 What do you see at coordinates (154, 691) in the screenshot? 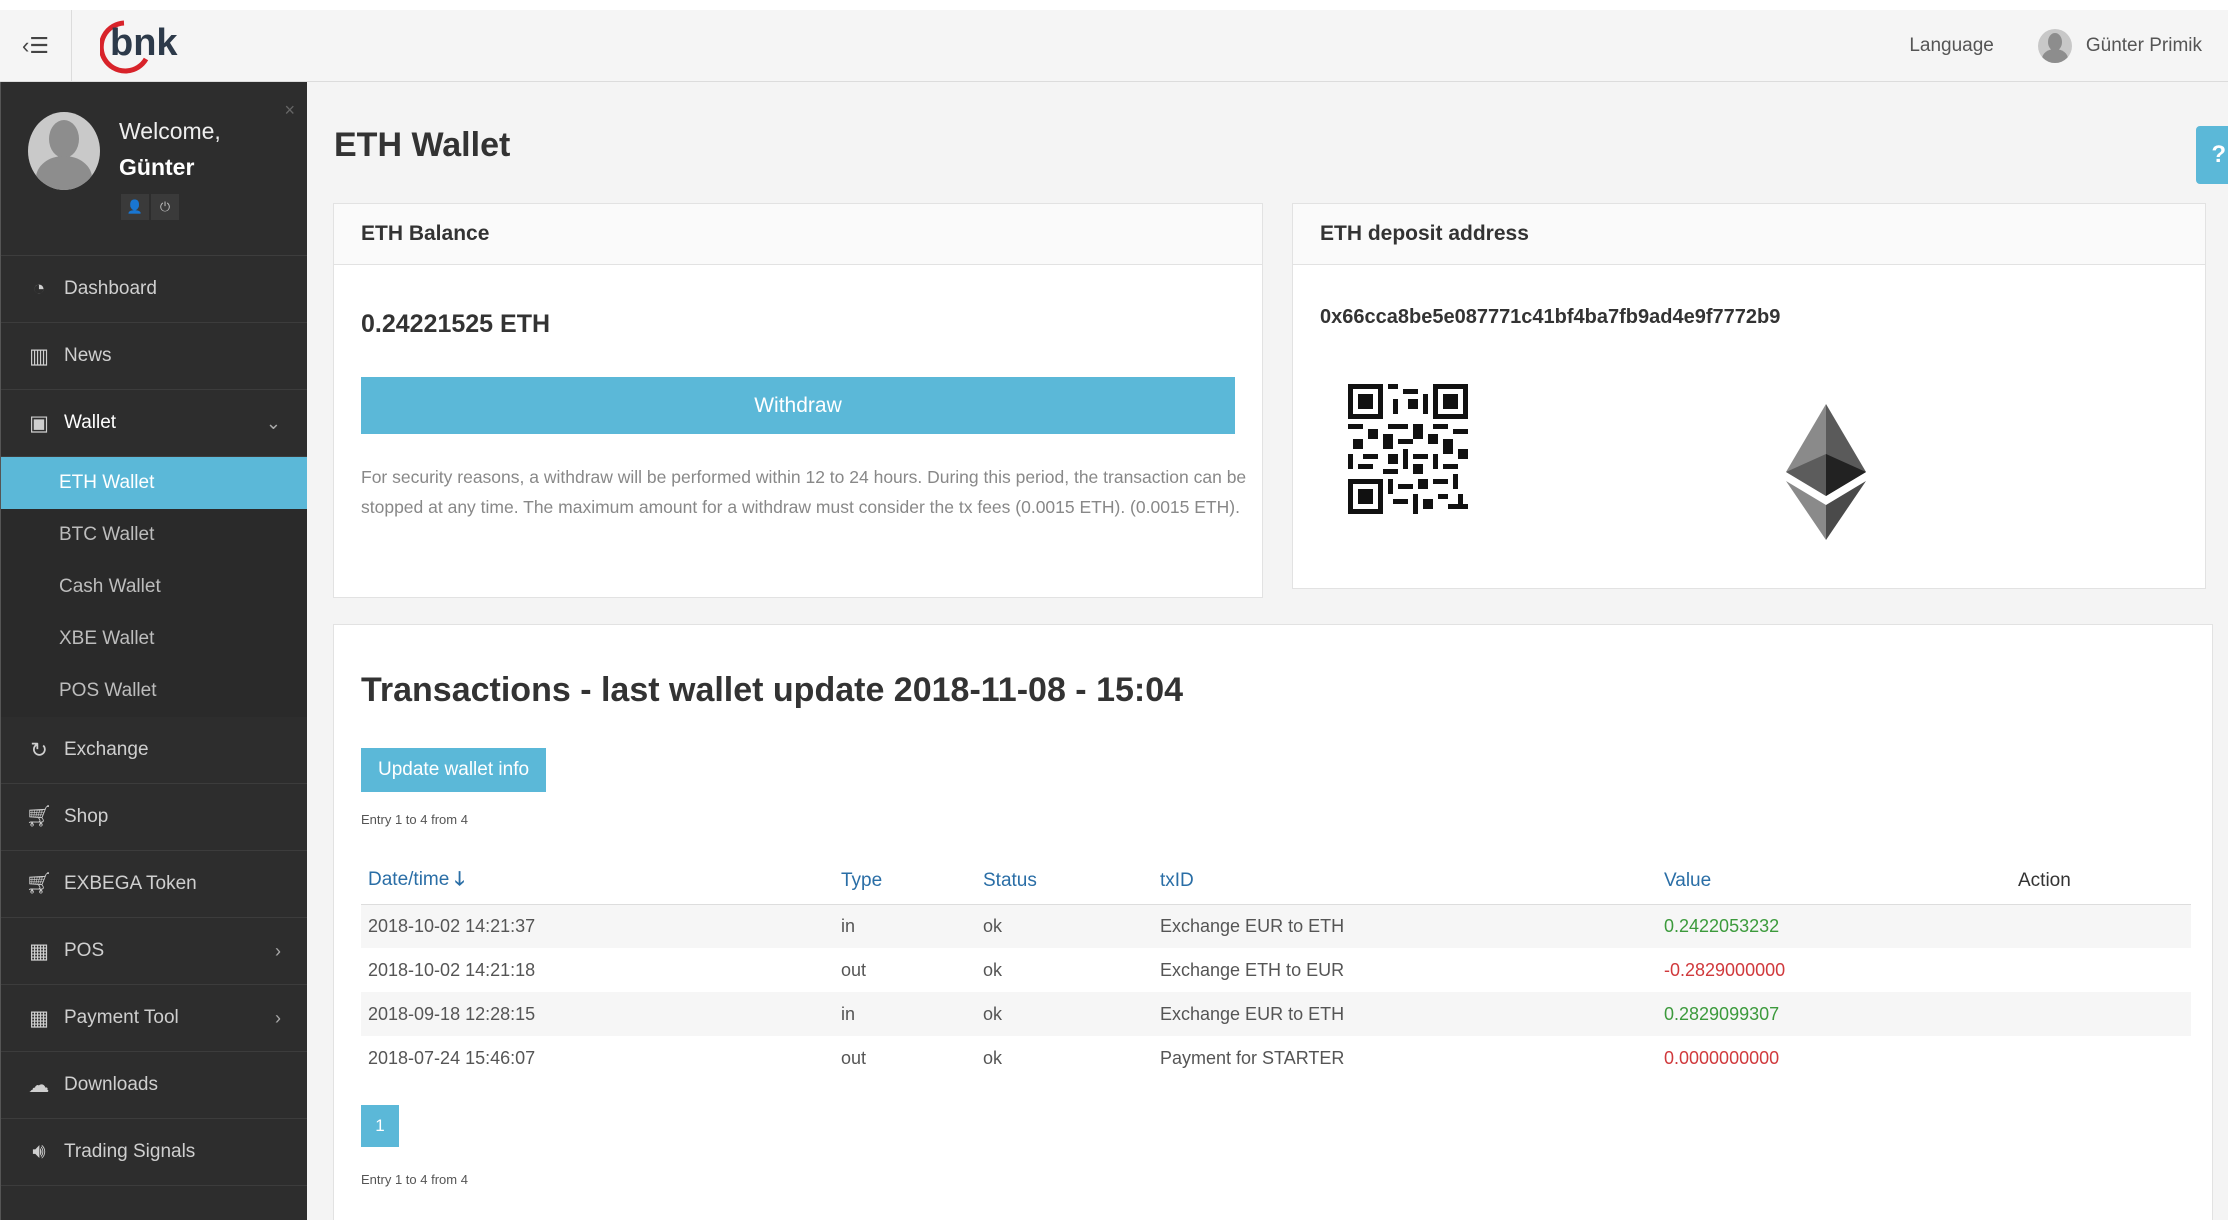
I see `sidebar-item-pos-wallet: POS Wallet` at bounding box center [154, 691].